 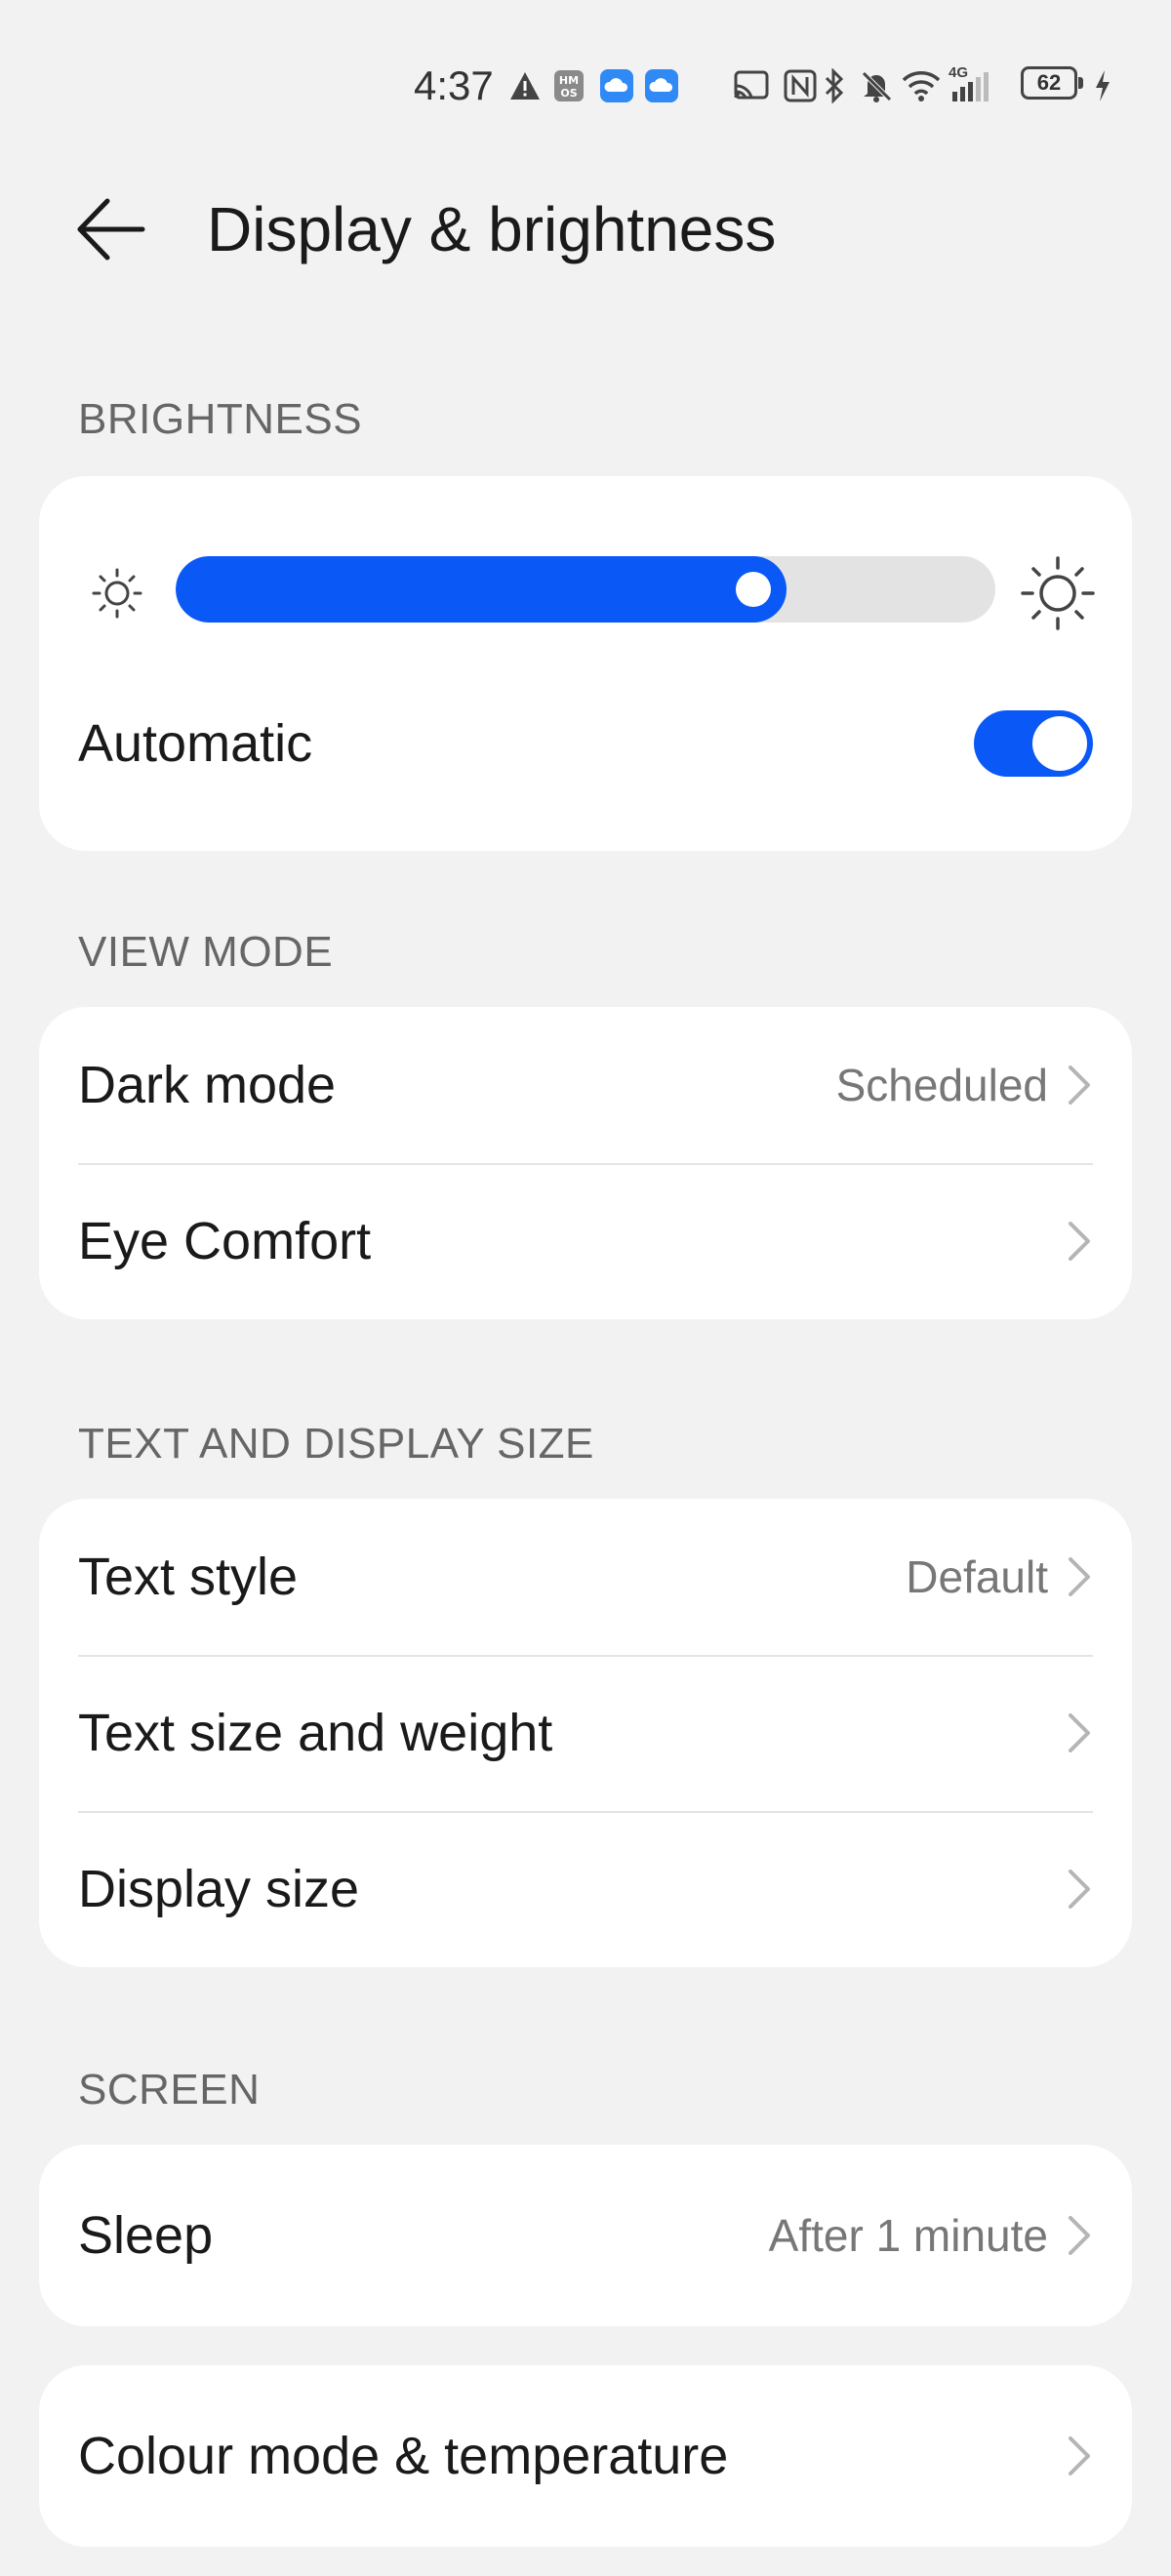 I want to click on status-bar: 4:37 HM OS 4G 62, so click(x=585, y=86).